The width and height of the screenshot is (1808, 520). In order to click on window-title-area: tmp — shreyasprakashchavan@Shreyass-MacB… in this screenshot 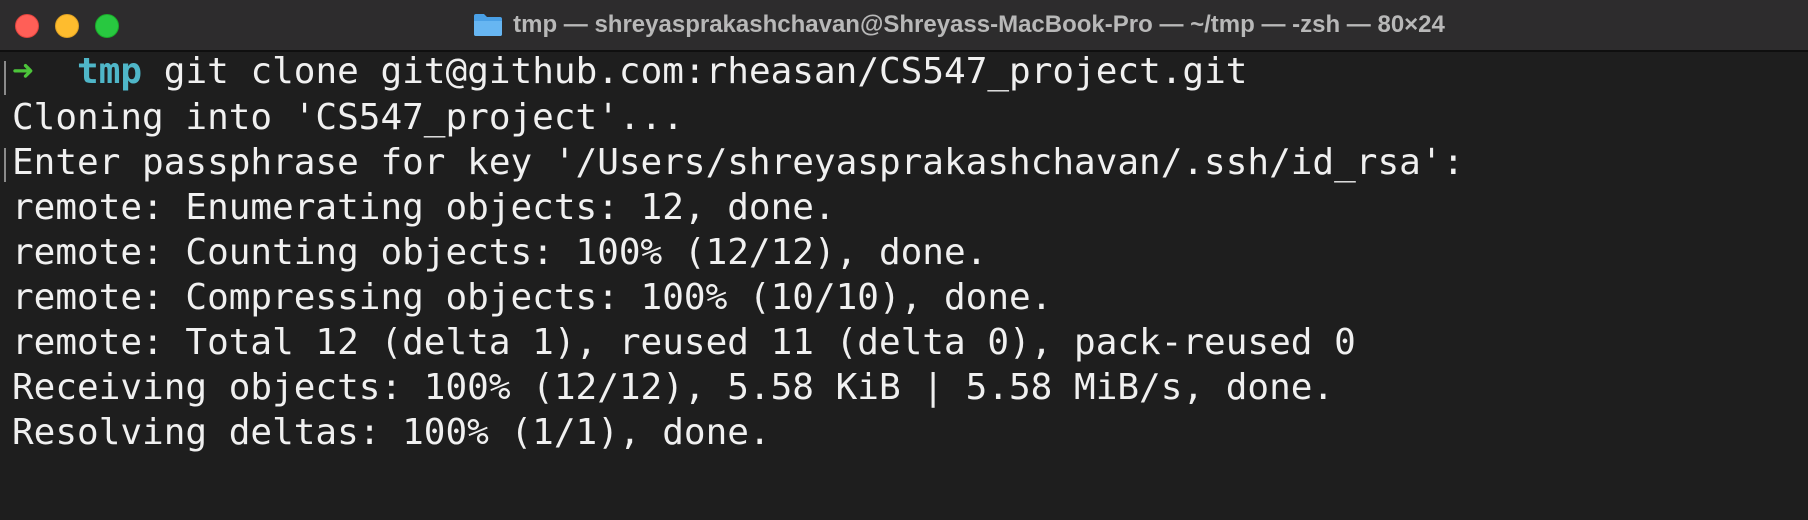, I will do `click(904, 25)`.